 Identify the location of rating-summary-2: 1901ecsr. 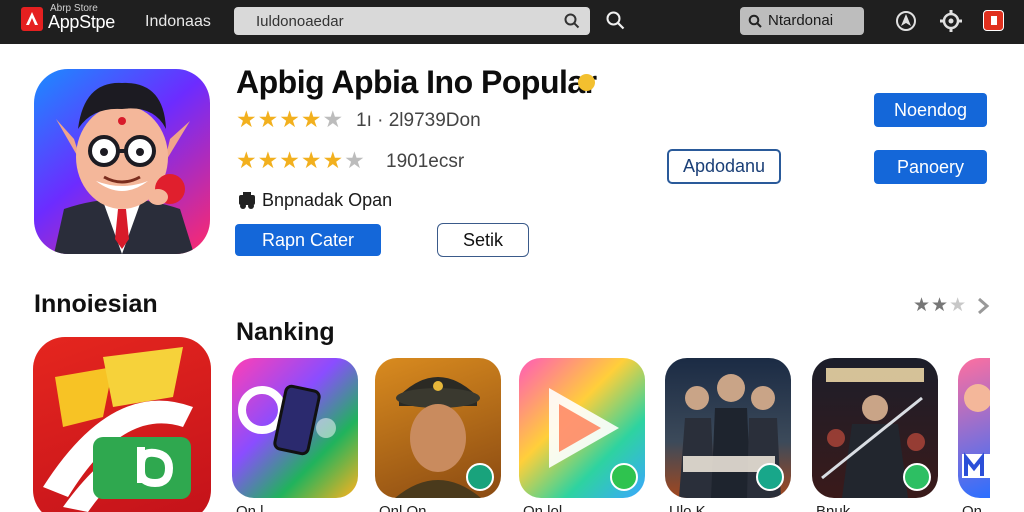
(425, 161).